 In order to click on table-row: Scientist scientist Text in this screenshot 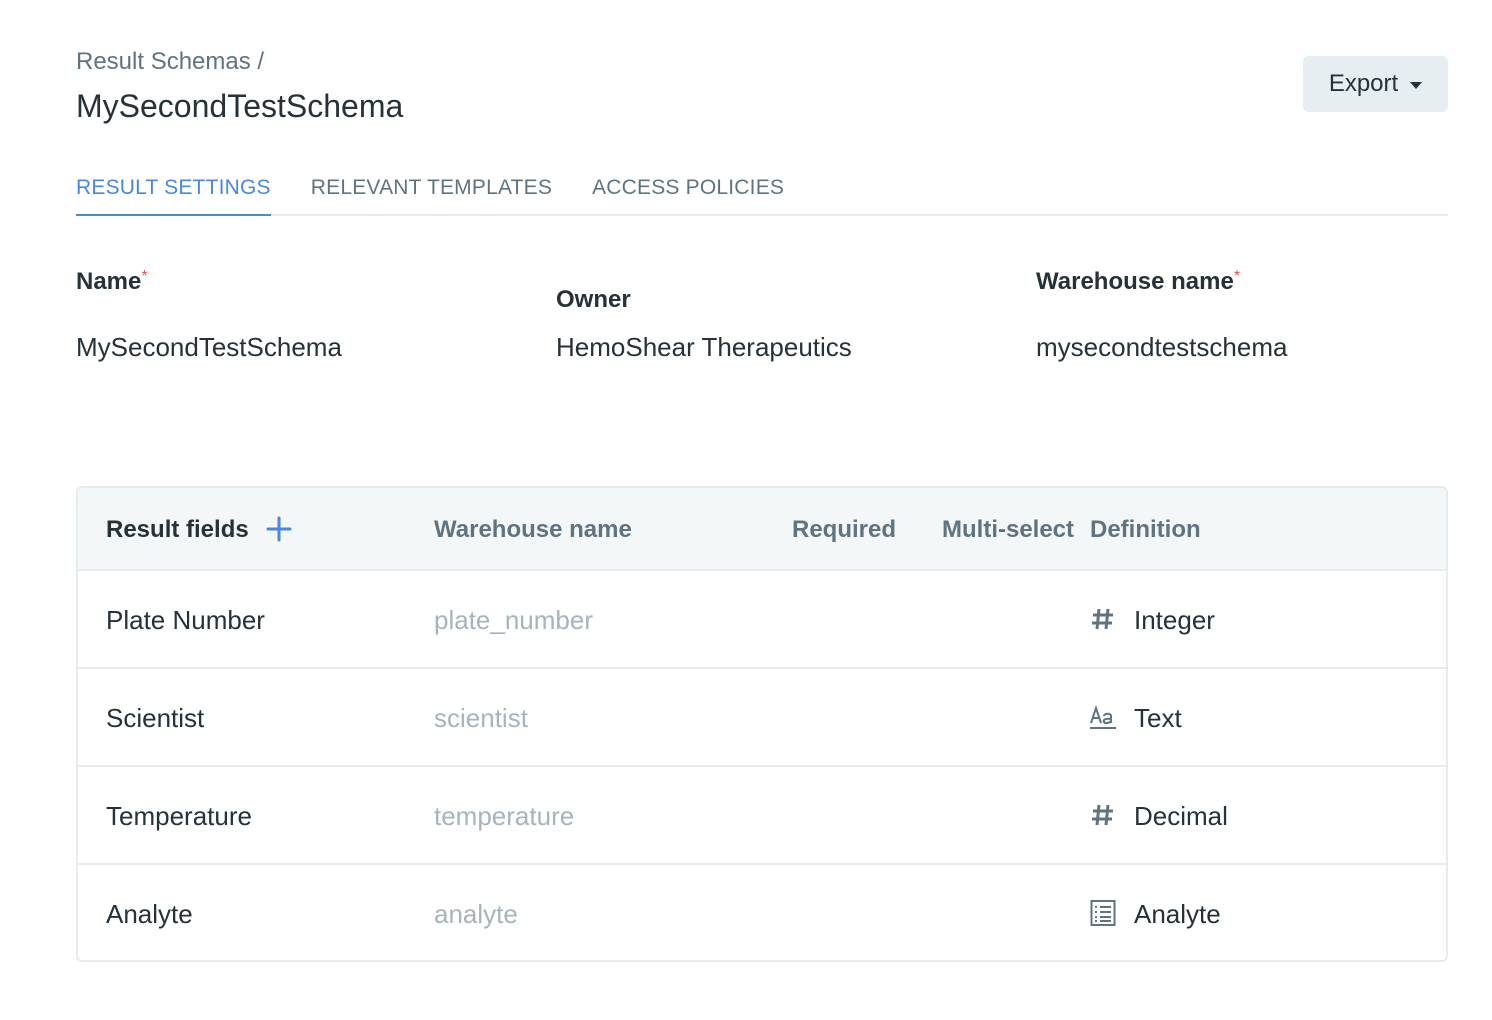, I will do `click(762, 718)`.